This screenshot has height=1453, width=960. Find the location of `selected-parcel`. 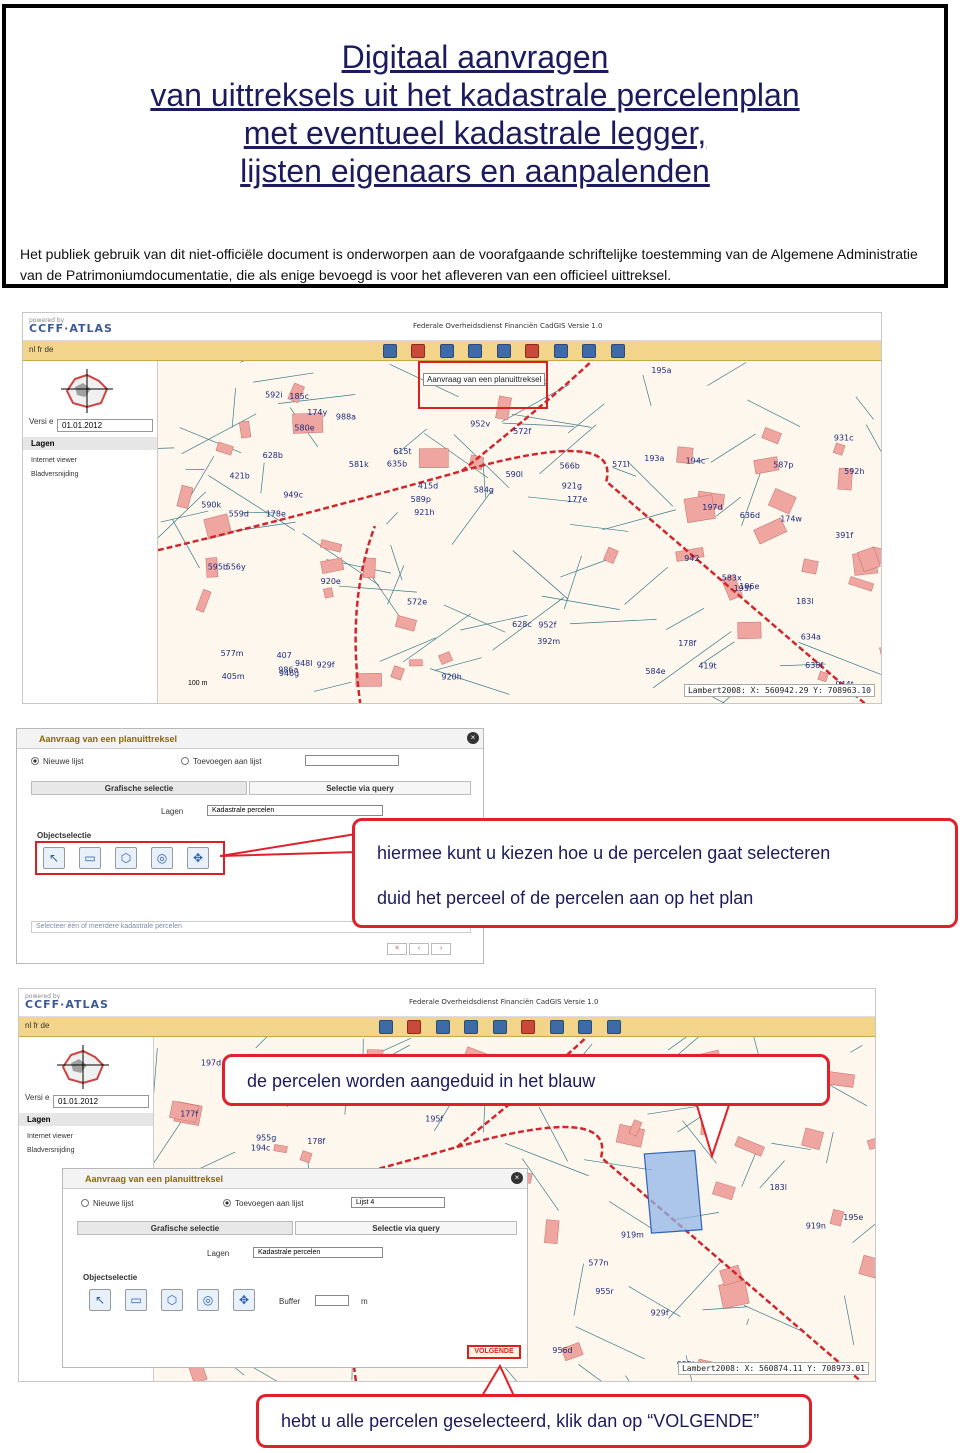

selected-parcel is located at coordinates (673, 1191).